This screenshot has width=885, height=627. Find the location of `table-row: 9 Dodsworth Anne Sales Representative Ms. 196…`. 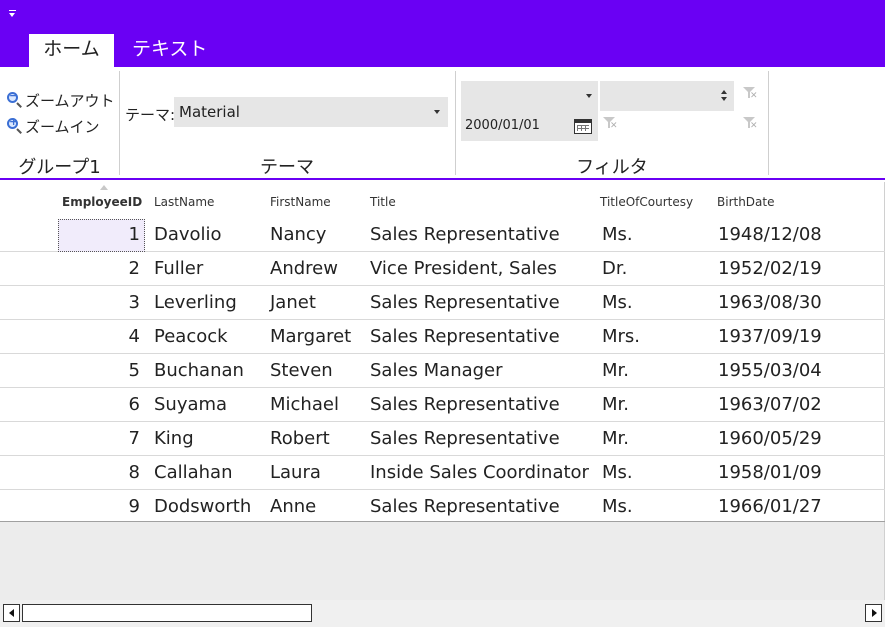

table-row: 9 Dodsworth Anne Sales Representative Ms. 196… is located at coordinates (442, 507).